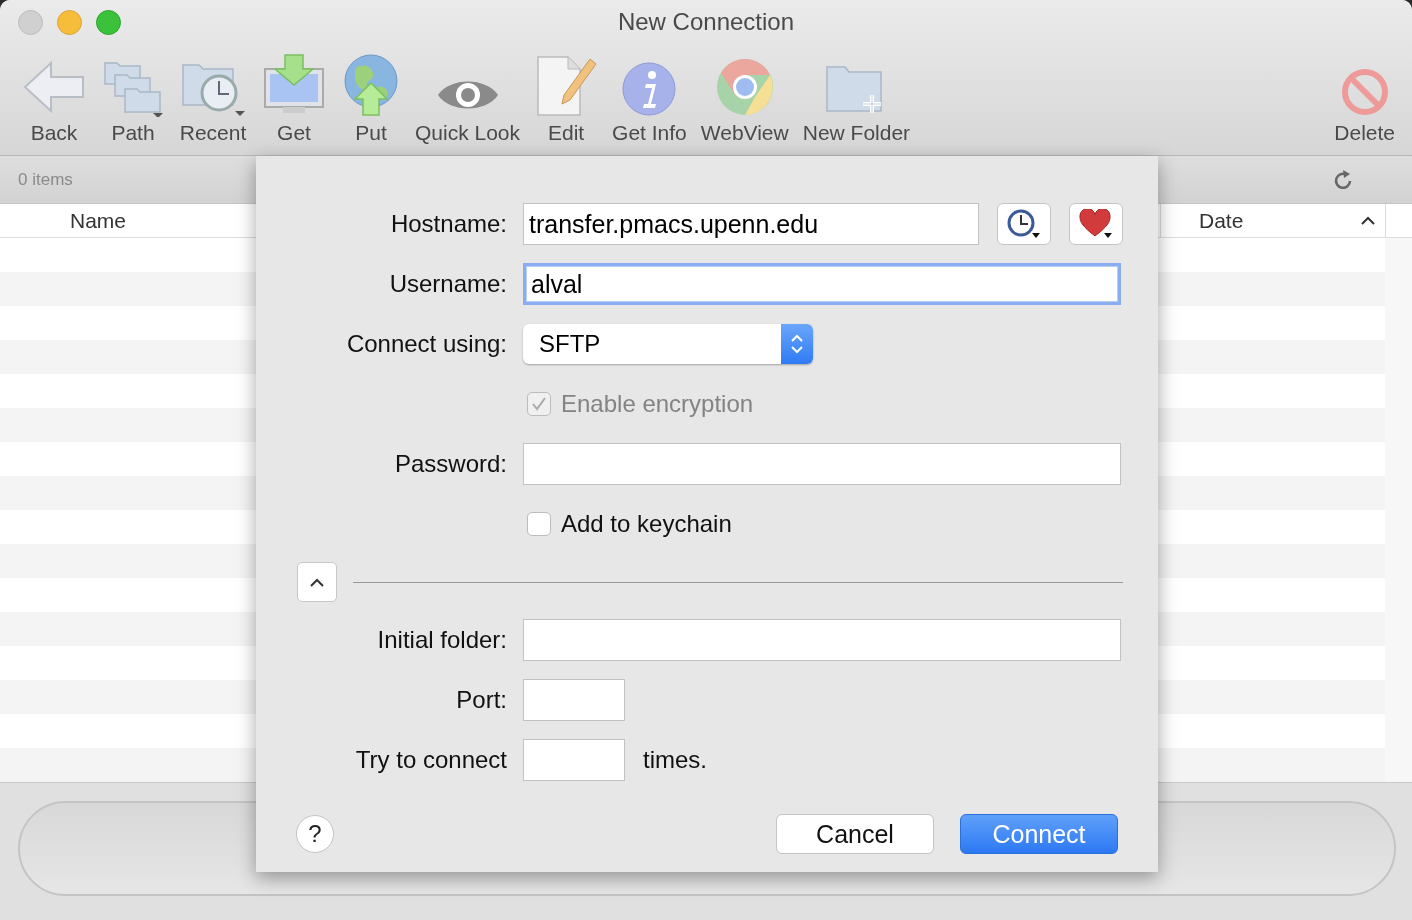  What do you see at coordinates (431, 760) in the screenshot?
I see `field-label: Try to connect` at bounding box center [431, 760].